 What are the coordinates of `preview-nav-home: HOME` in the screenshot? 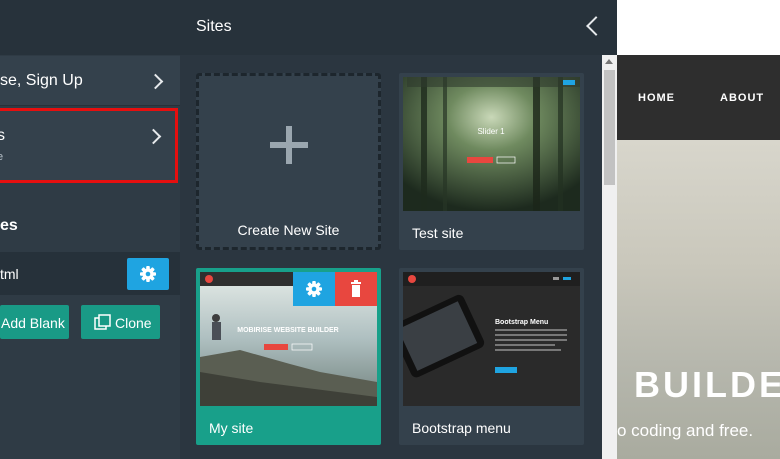 It's located at (656, 98).